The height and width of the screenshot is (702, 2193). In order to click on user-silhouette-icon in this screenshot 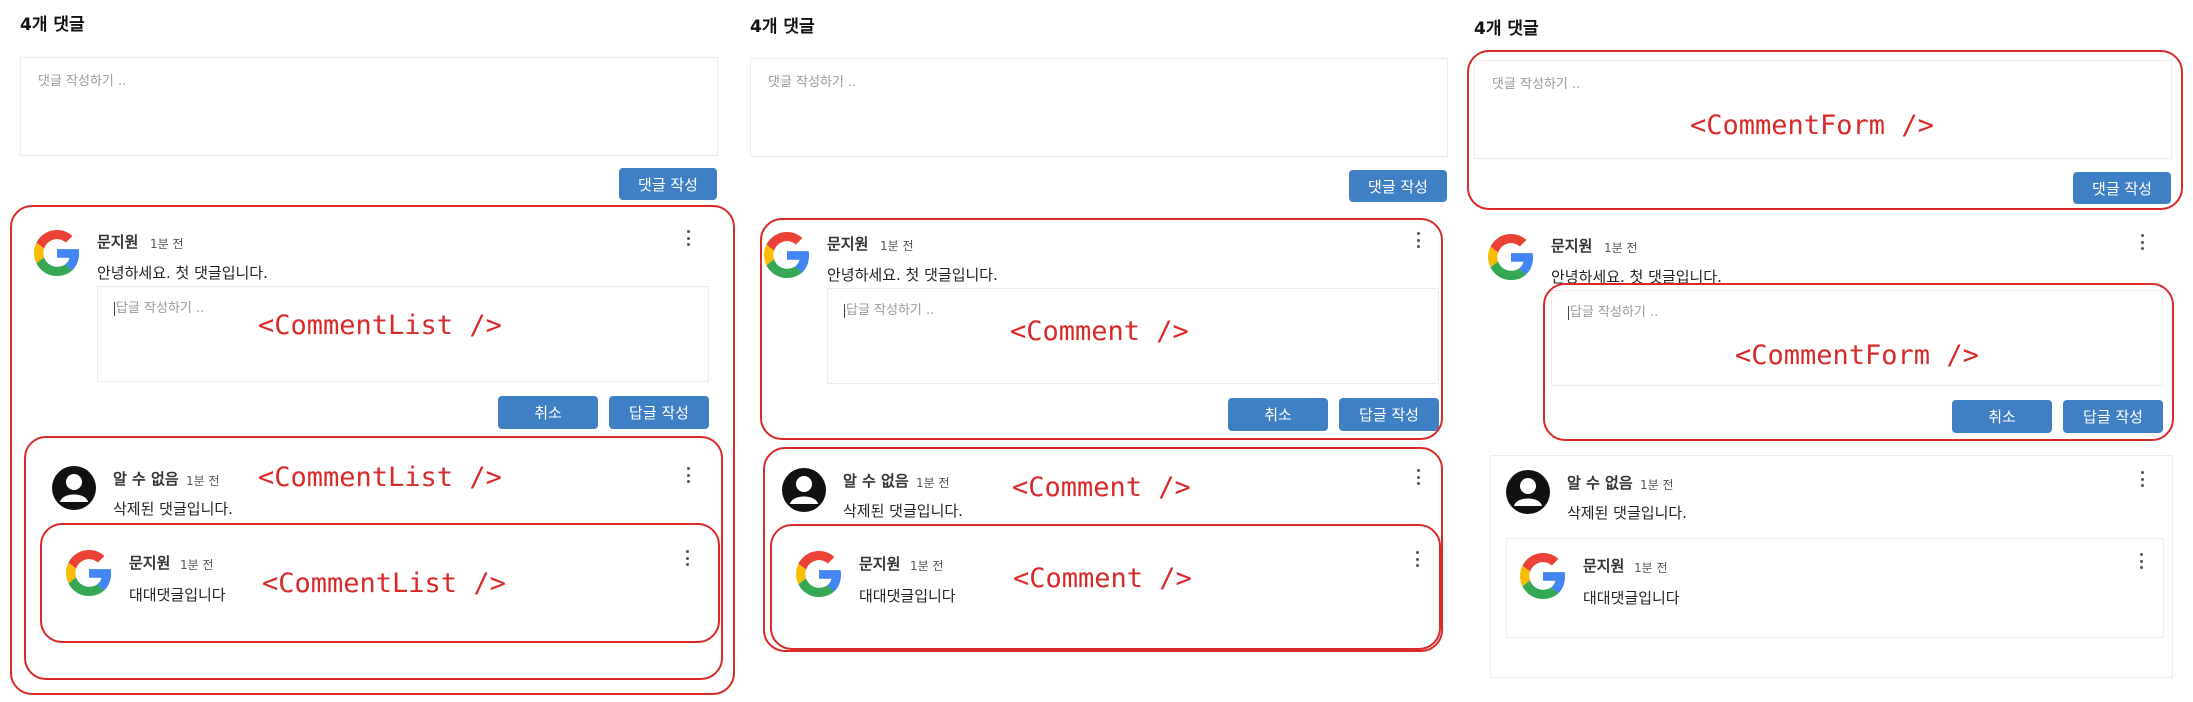, I will do `click(1528, 492)`.